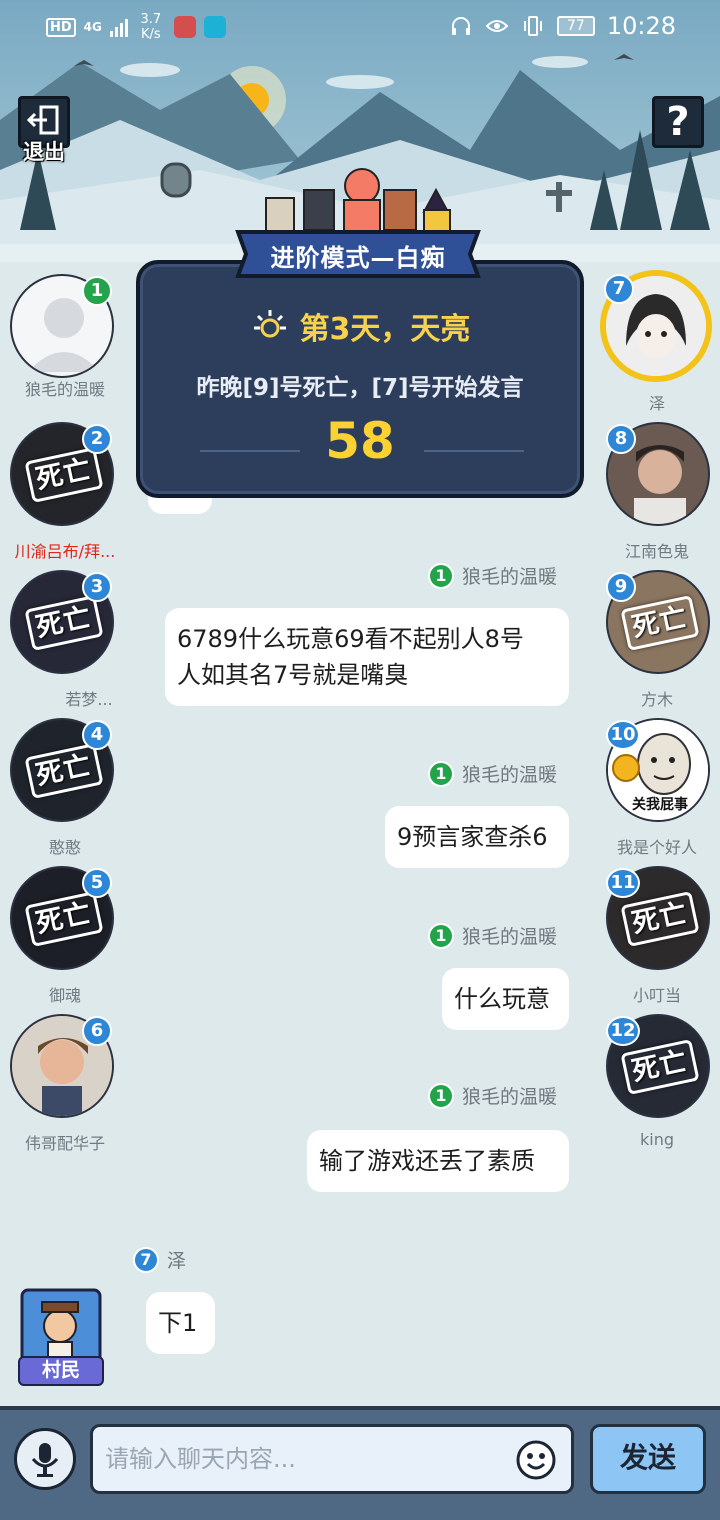 The width and height of the screenshot is (720, 1520). I want to click on seat-number-badge: 7, so click(619, 289).